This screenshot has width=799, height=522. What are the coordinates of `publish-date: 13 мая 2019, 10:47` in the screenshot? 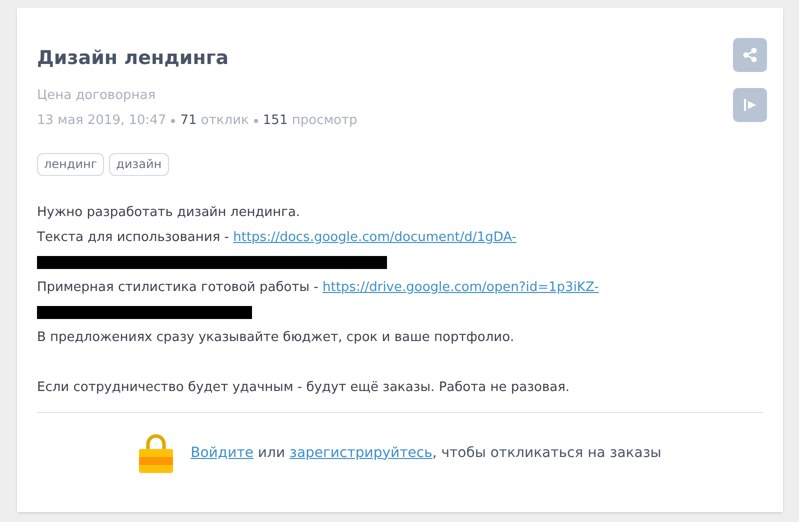 It's located at (101, 121).